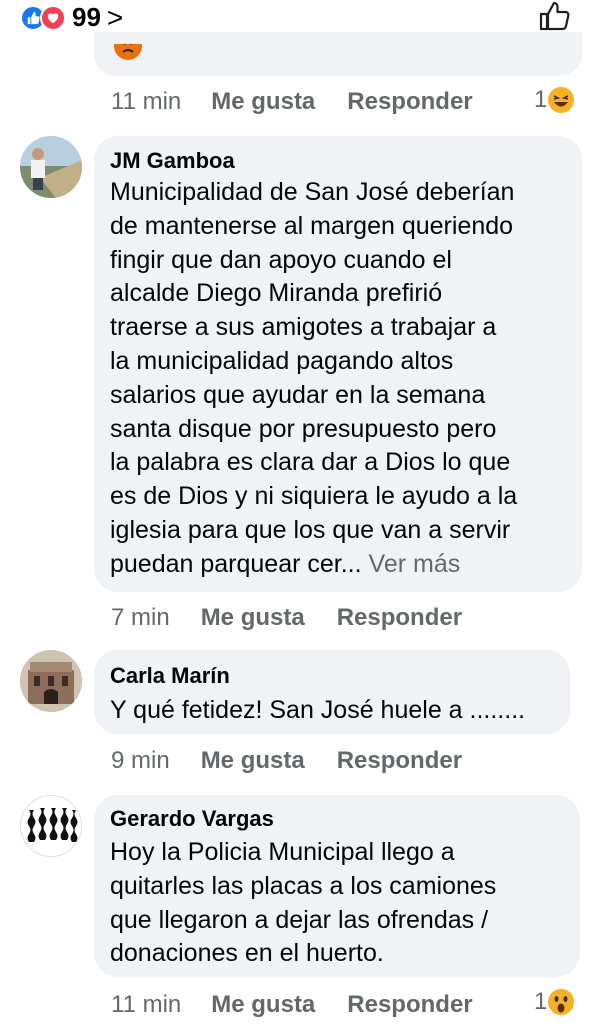 The height and width of the screenshot is (1029, 600). What do you see at coordinates (140, 618) in the screenshot?
I see `comment-time: 7 min` at bounding box center [140, 618].